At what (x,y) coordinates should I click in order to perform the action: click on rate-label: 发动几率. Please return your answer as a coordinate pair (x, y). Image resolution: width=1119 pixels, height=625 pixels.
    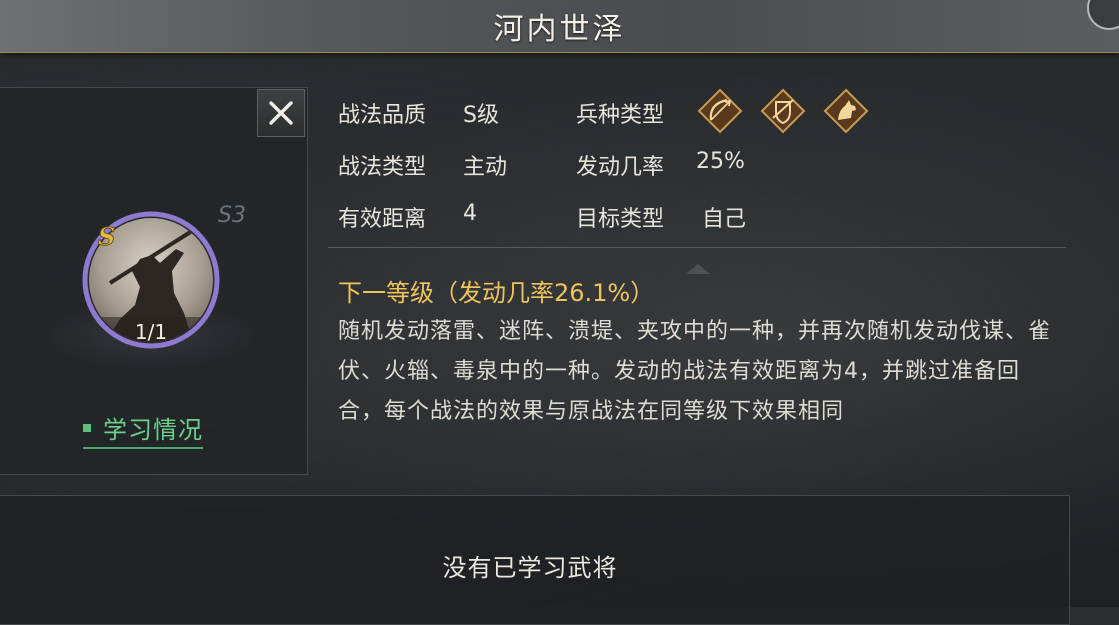
    Looking at the image, I should click on (620, 167).